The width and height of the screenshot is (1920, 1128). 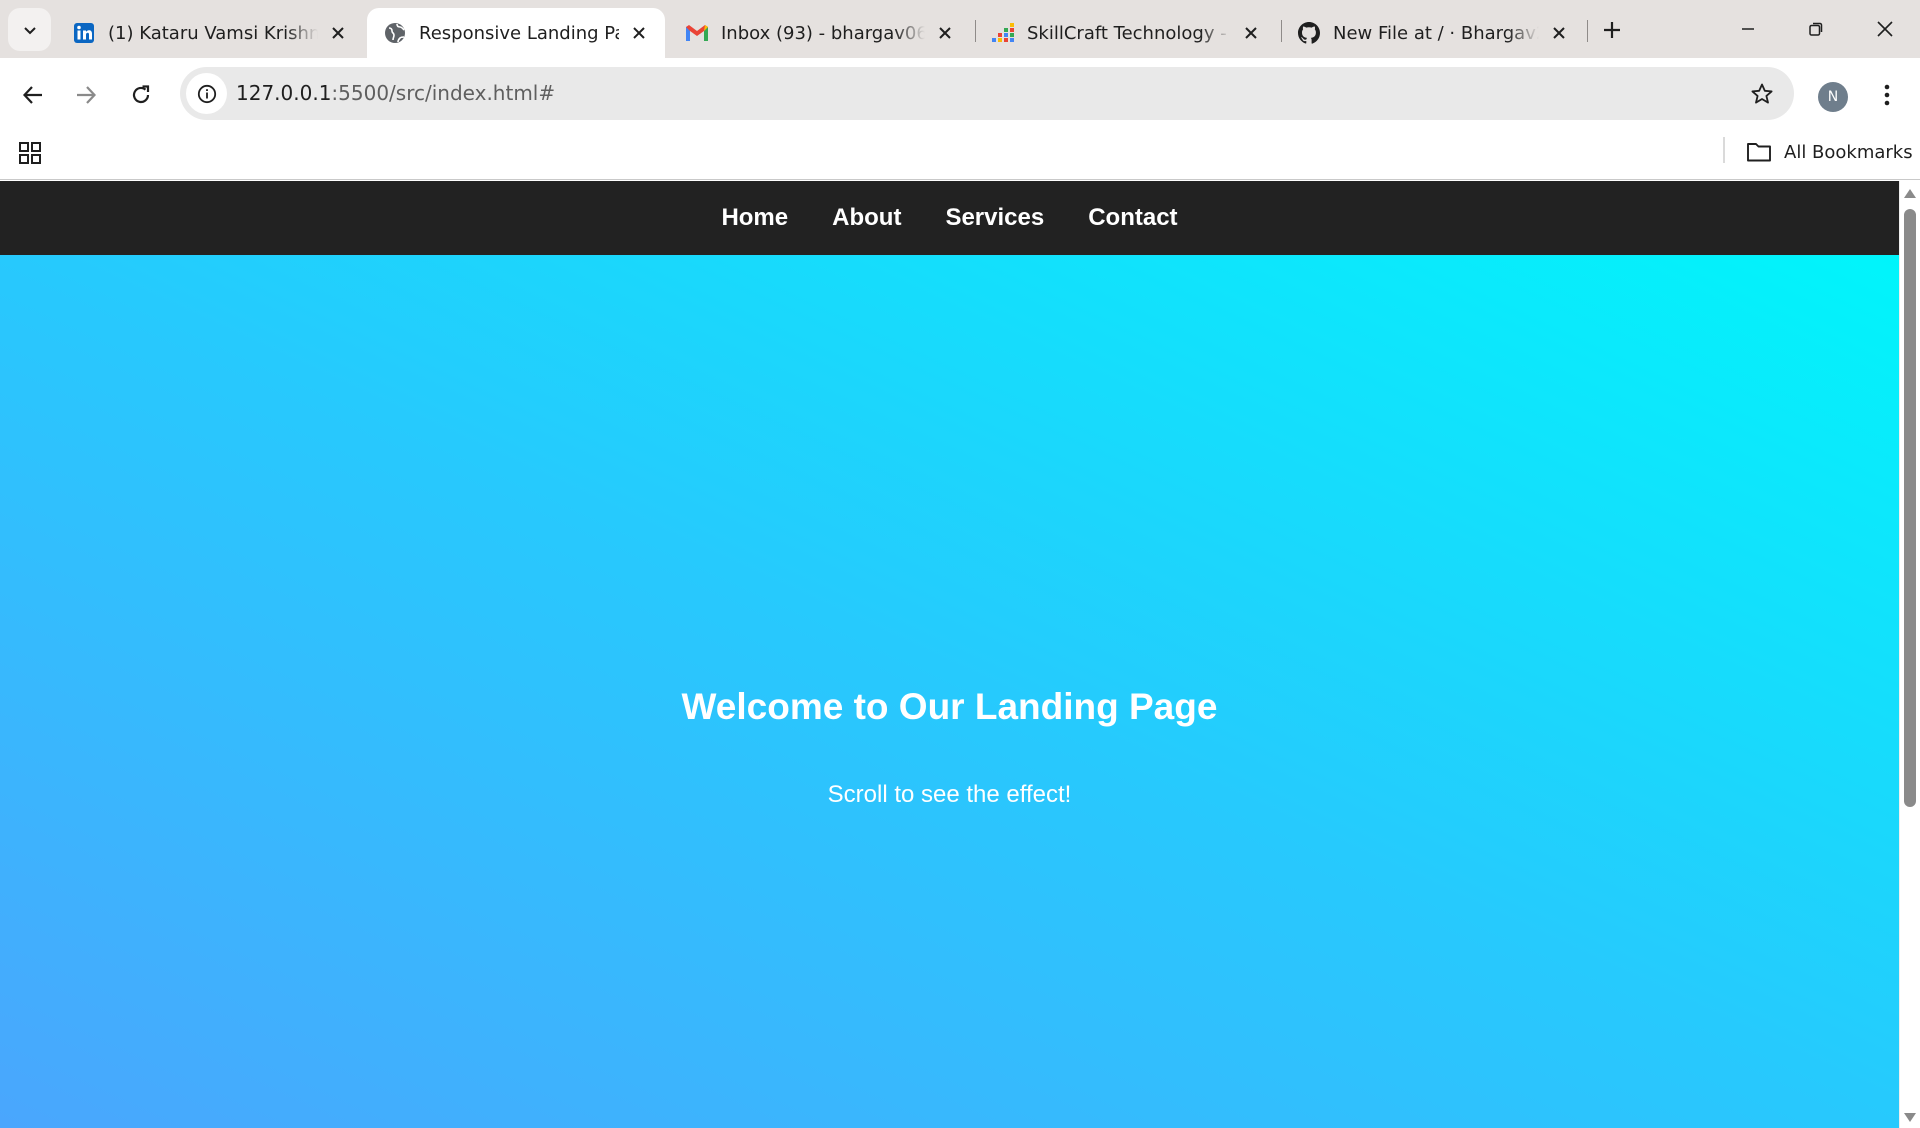 I want to click on tab-title: Inbox (93) - bhargav0626, so click(x=823, y=33).